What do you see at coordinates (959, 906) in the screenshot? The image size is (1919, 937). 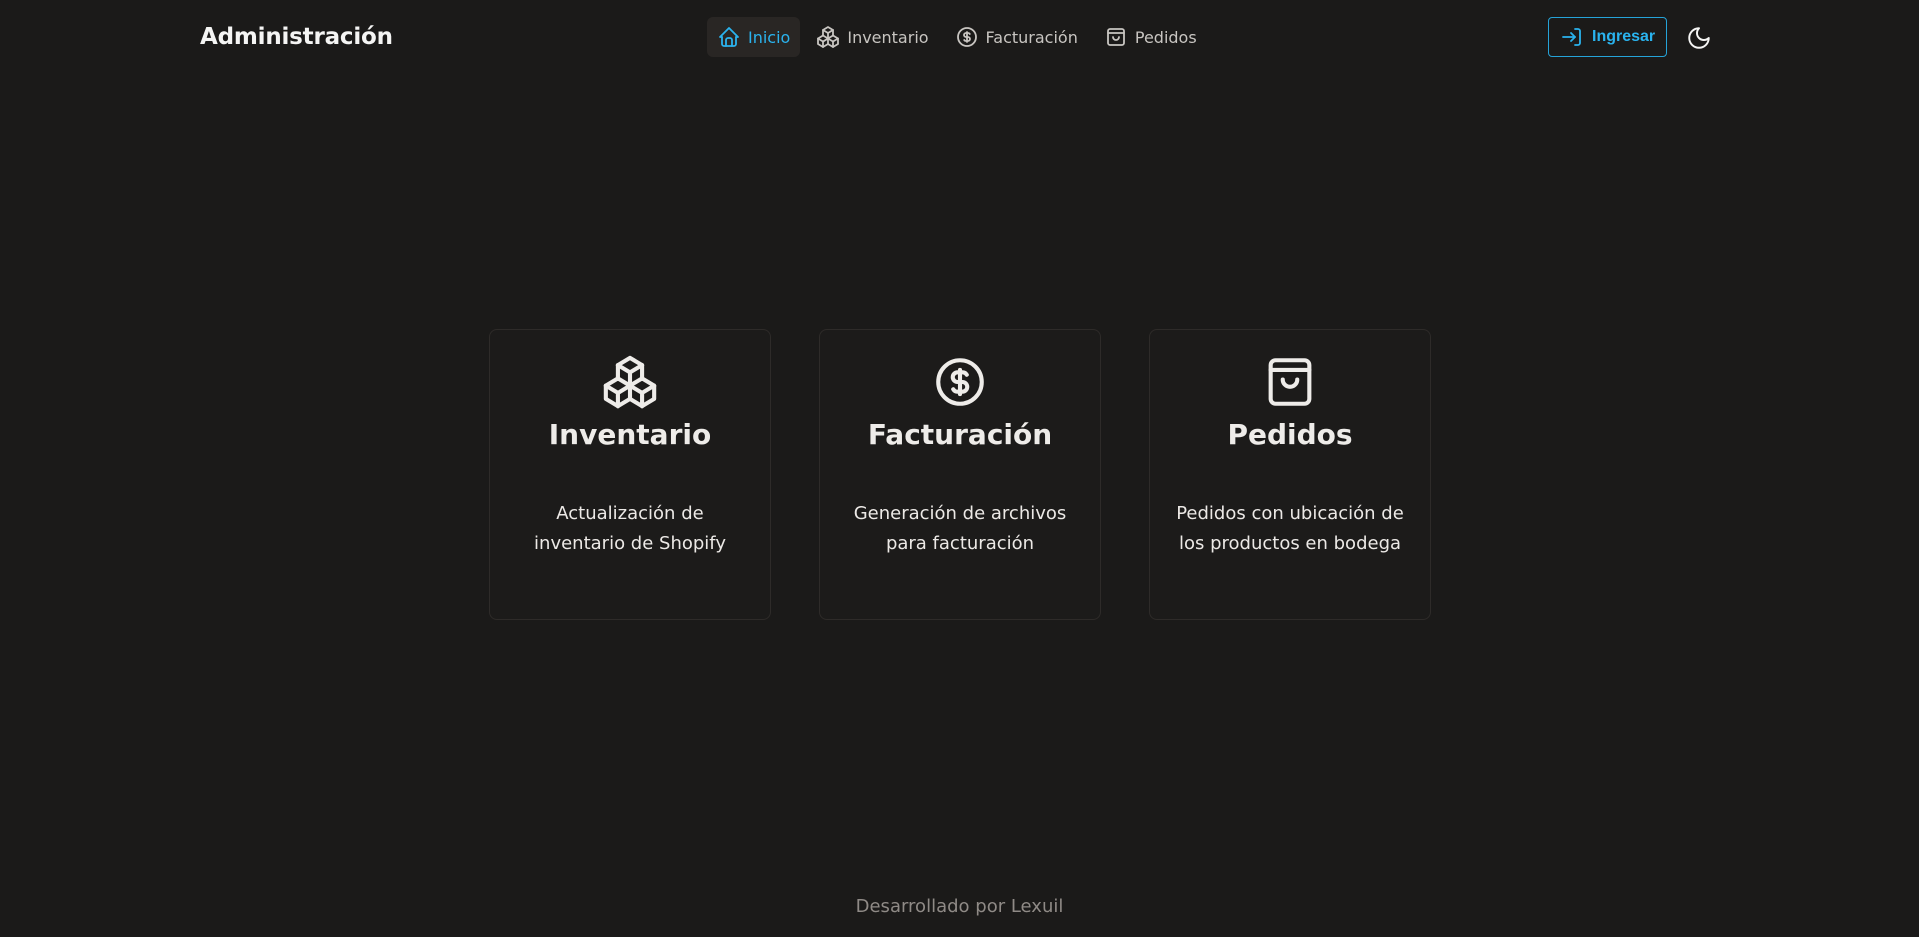 I see `footer-credit: Desarrollado por Lexuil` at bounding box center [959, 906].